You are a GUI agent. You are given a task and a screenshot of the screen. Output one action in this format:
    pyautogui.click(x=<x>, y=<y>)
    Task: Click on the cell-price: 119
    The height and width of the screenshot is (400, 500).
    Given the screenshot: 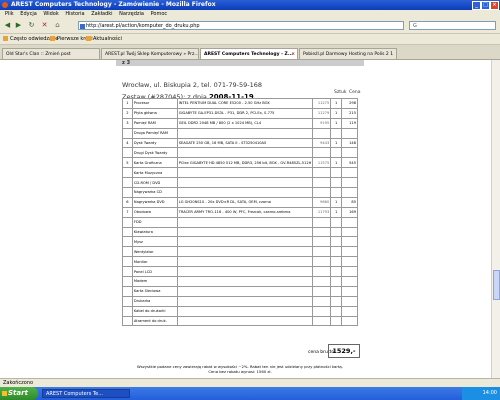 What is the action you would take?
    pyautogui.click(x=349, y=123)
    